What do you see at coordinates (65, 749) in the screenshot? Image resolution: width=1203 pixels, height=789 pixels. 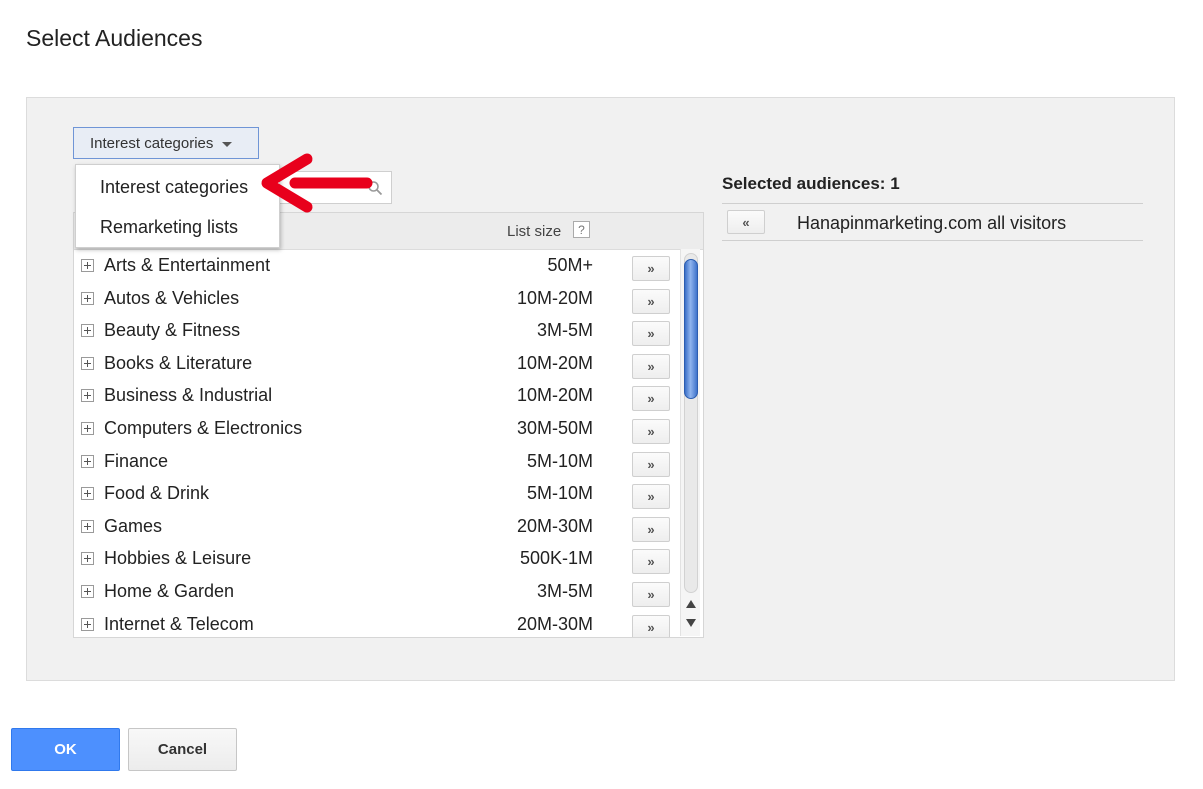 I see `ok-button: OK` at bounding box center [65, 749].